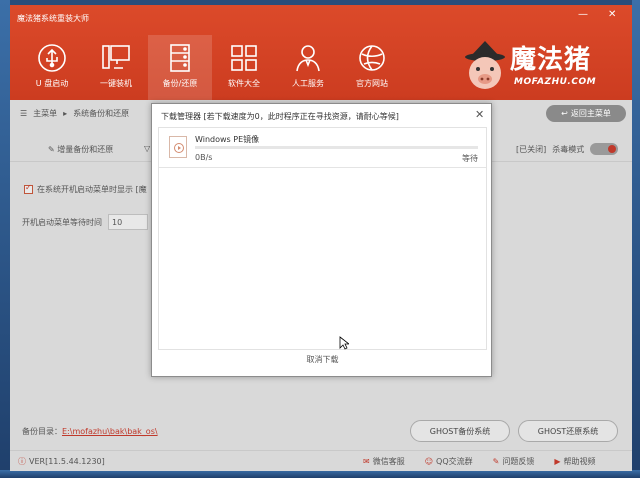  I want to click on nav-one-click-install: 一键装机, so click(116, 67).